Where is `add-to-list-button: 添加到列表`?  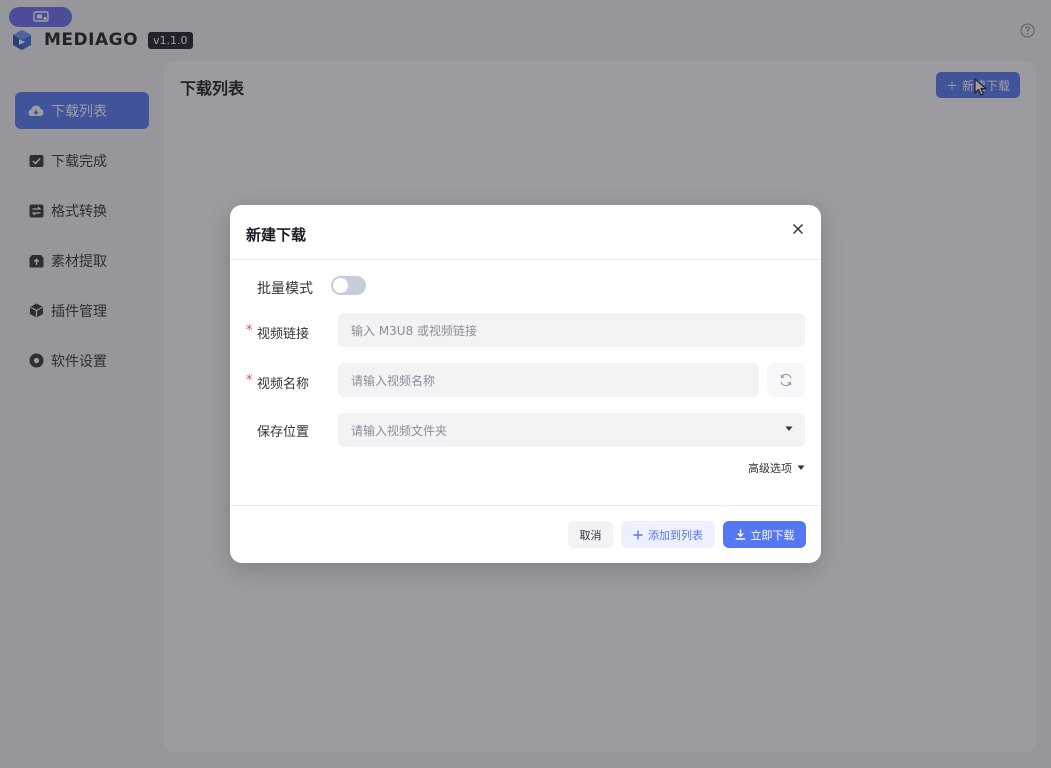 add-to-list-button: 添加到列表 is located at coordinates (668, 534).